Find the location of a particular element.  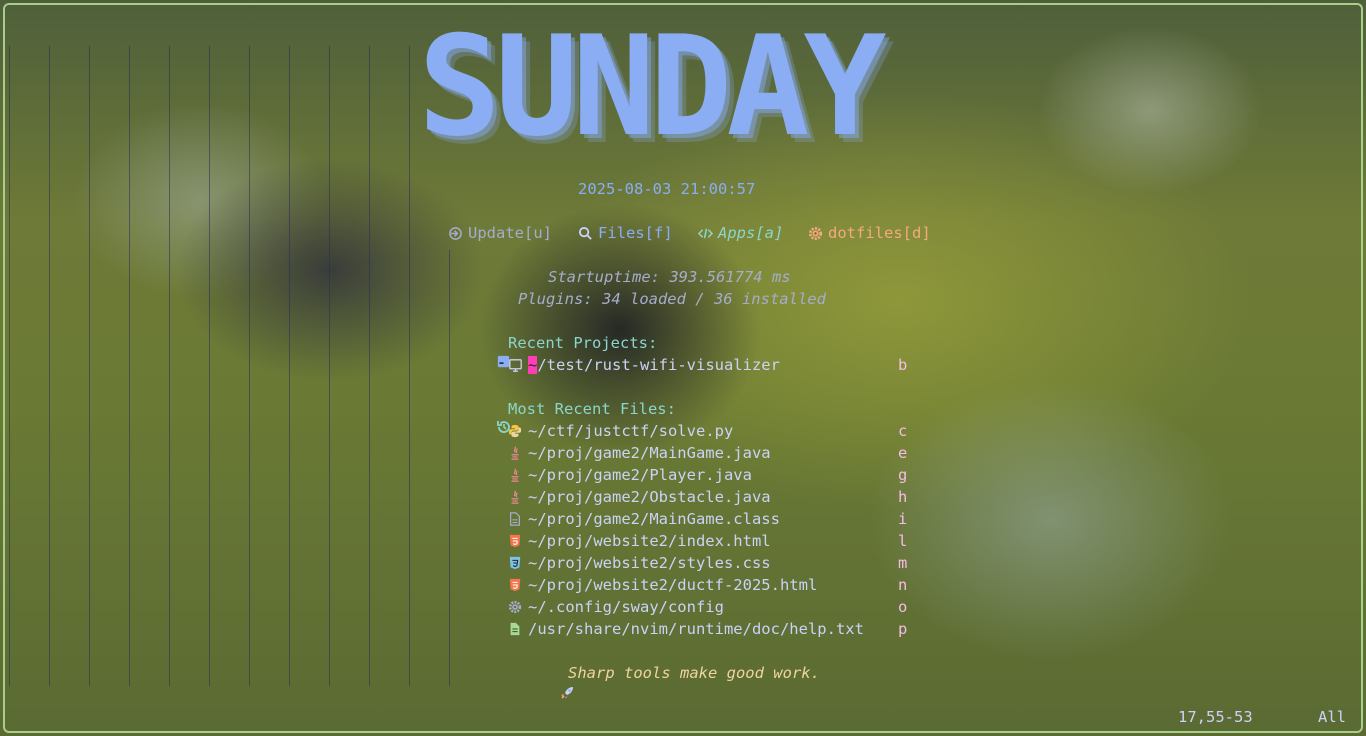

file-path: ~/proj/website2/styles.css is located at coordinates (649, 563).